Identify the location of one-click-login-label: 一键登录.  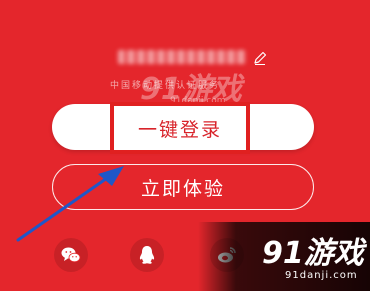
(179, 129).